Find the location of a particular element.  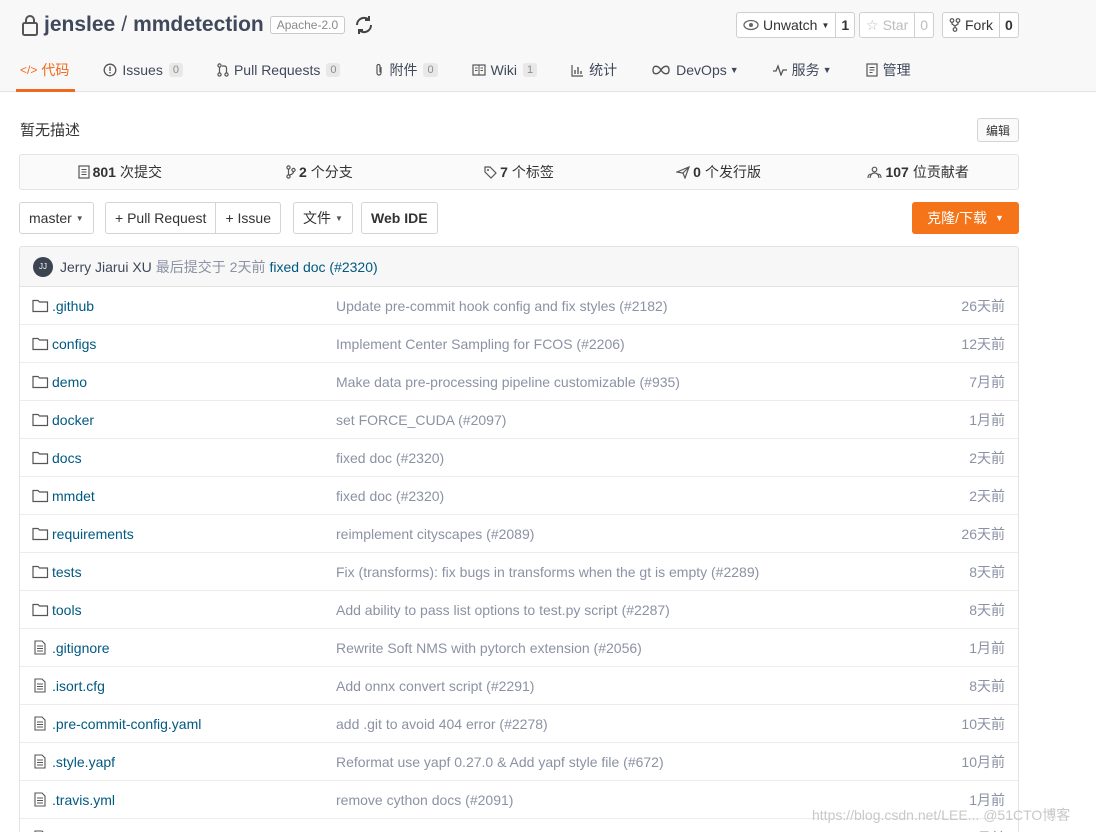

file-name-link: .pre-commit-config.yaml is located at coordinates (126, 724).